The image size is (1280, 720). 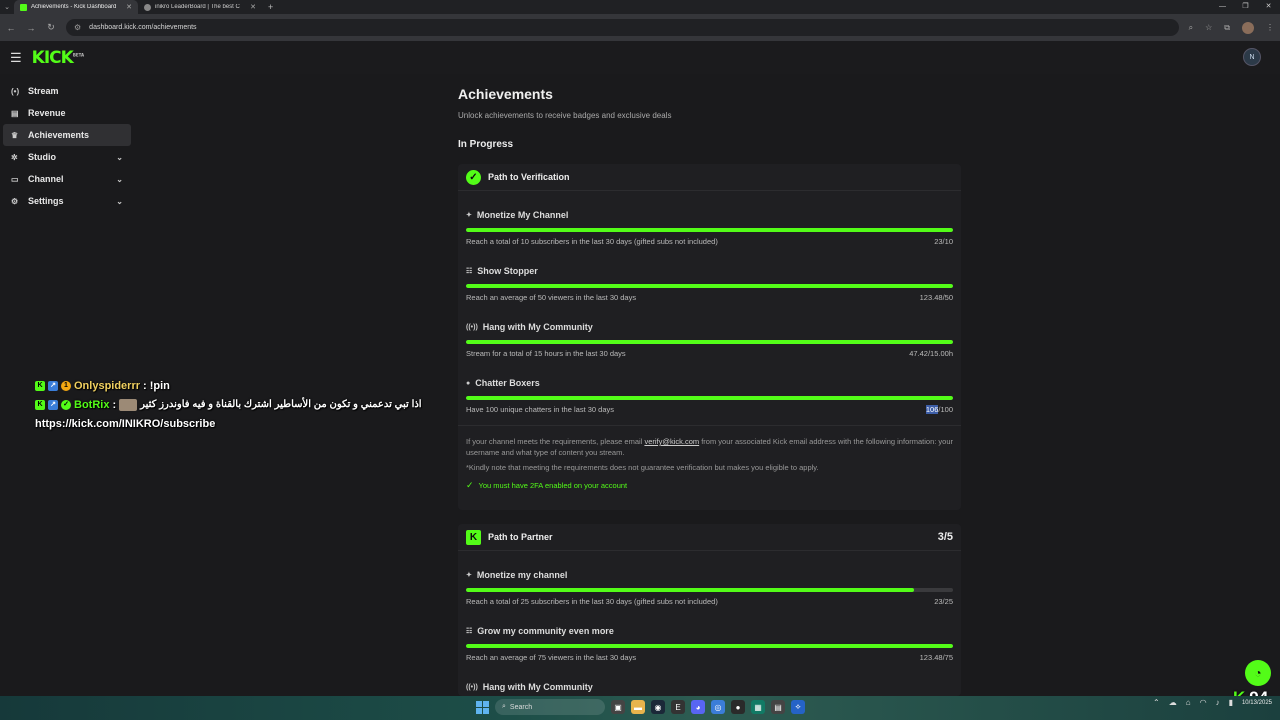 What do you see at coordinates (1231, 27) in the screenshot?
I see `toolbar-right: ⌕ ☆ ⧉ ⋮` at bounding box center [1231, 27].